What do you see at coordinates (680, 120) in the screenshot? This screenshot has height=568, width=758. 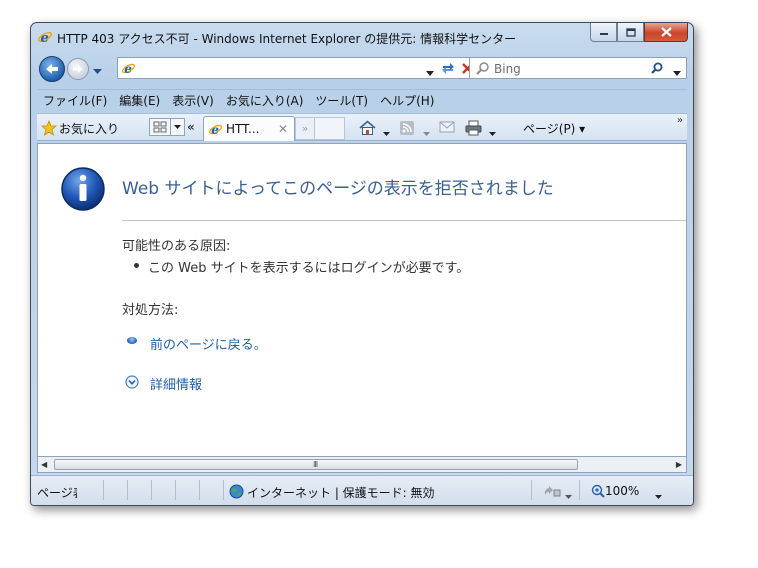 I see `command-bar-overflow: »` at bounding box center [680, 120].